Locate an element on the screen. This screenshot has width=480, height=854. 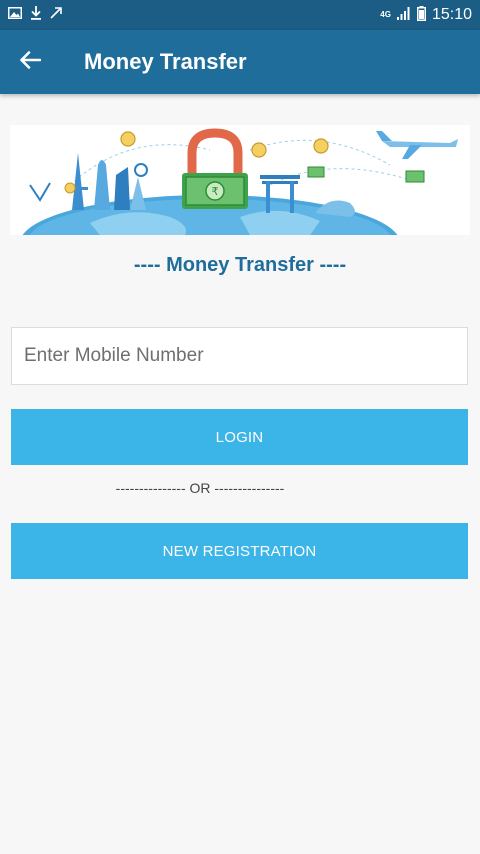
back-button is located at coordinates (30, 62).